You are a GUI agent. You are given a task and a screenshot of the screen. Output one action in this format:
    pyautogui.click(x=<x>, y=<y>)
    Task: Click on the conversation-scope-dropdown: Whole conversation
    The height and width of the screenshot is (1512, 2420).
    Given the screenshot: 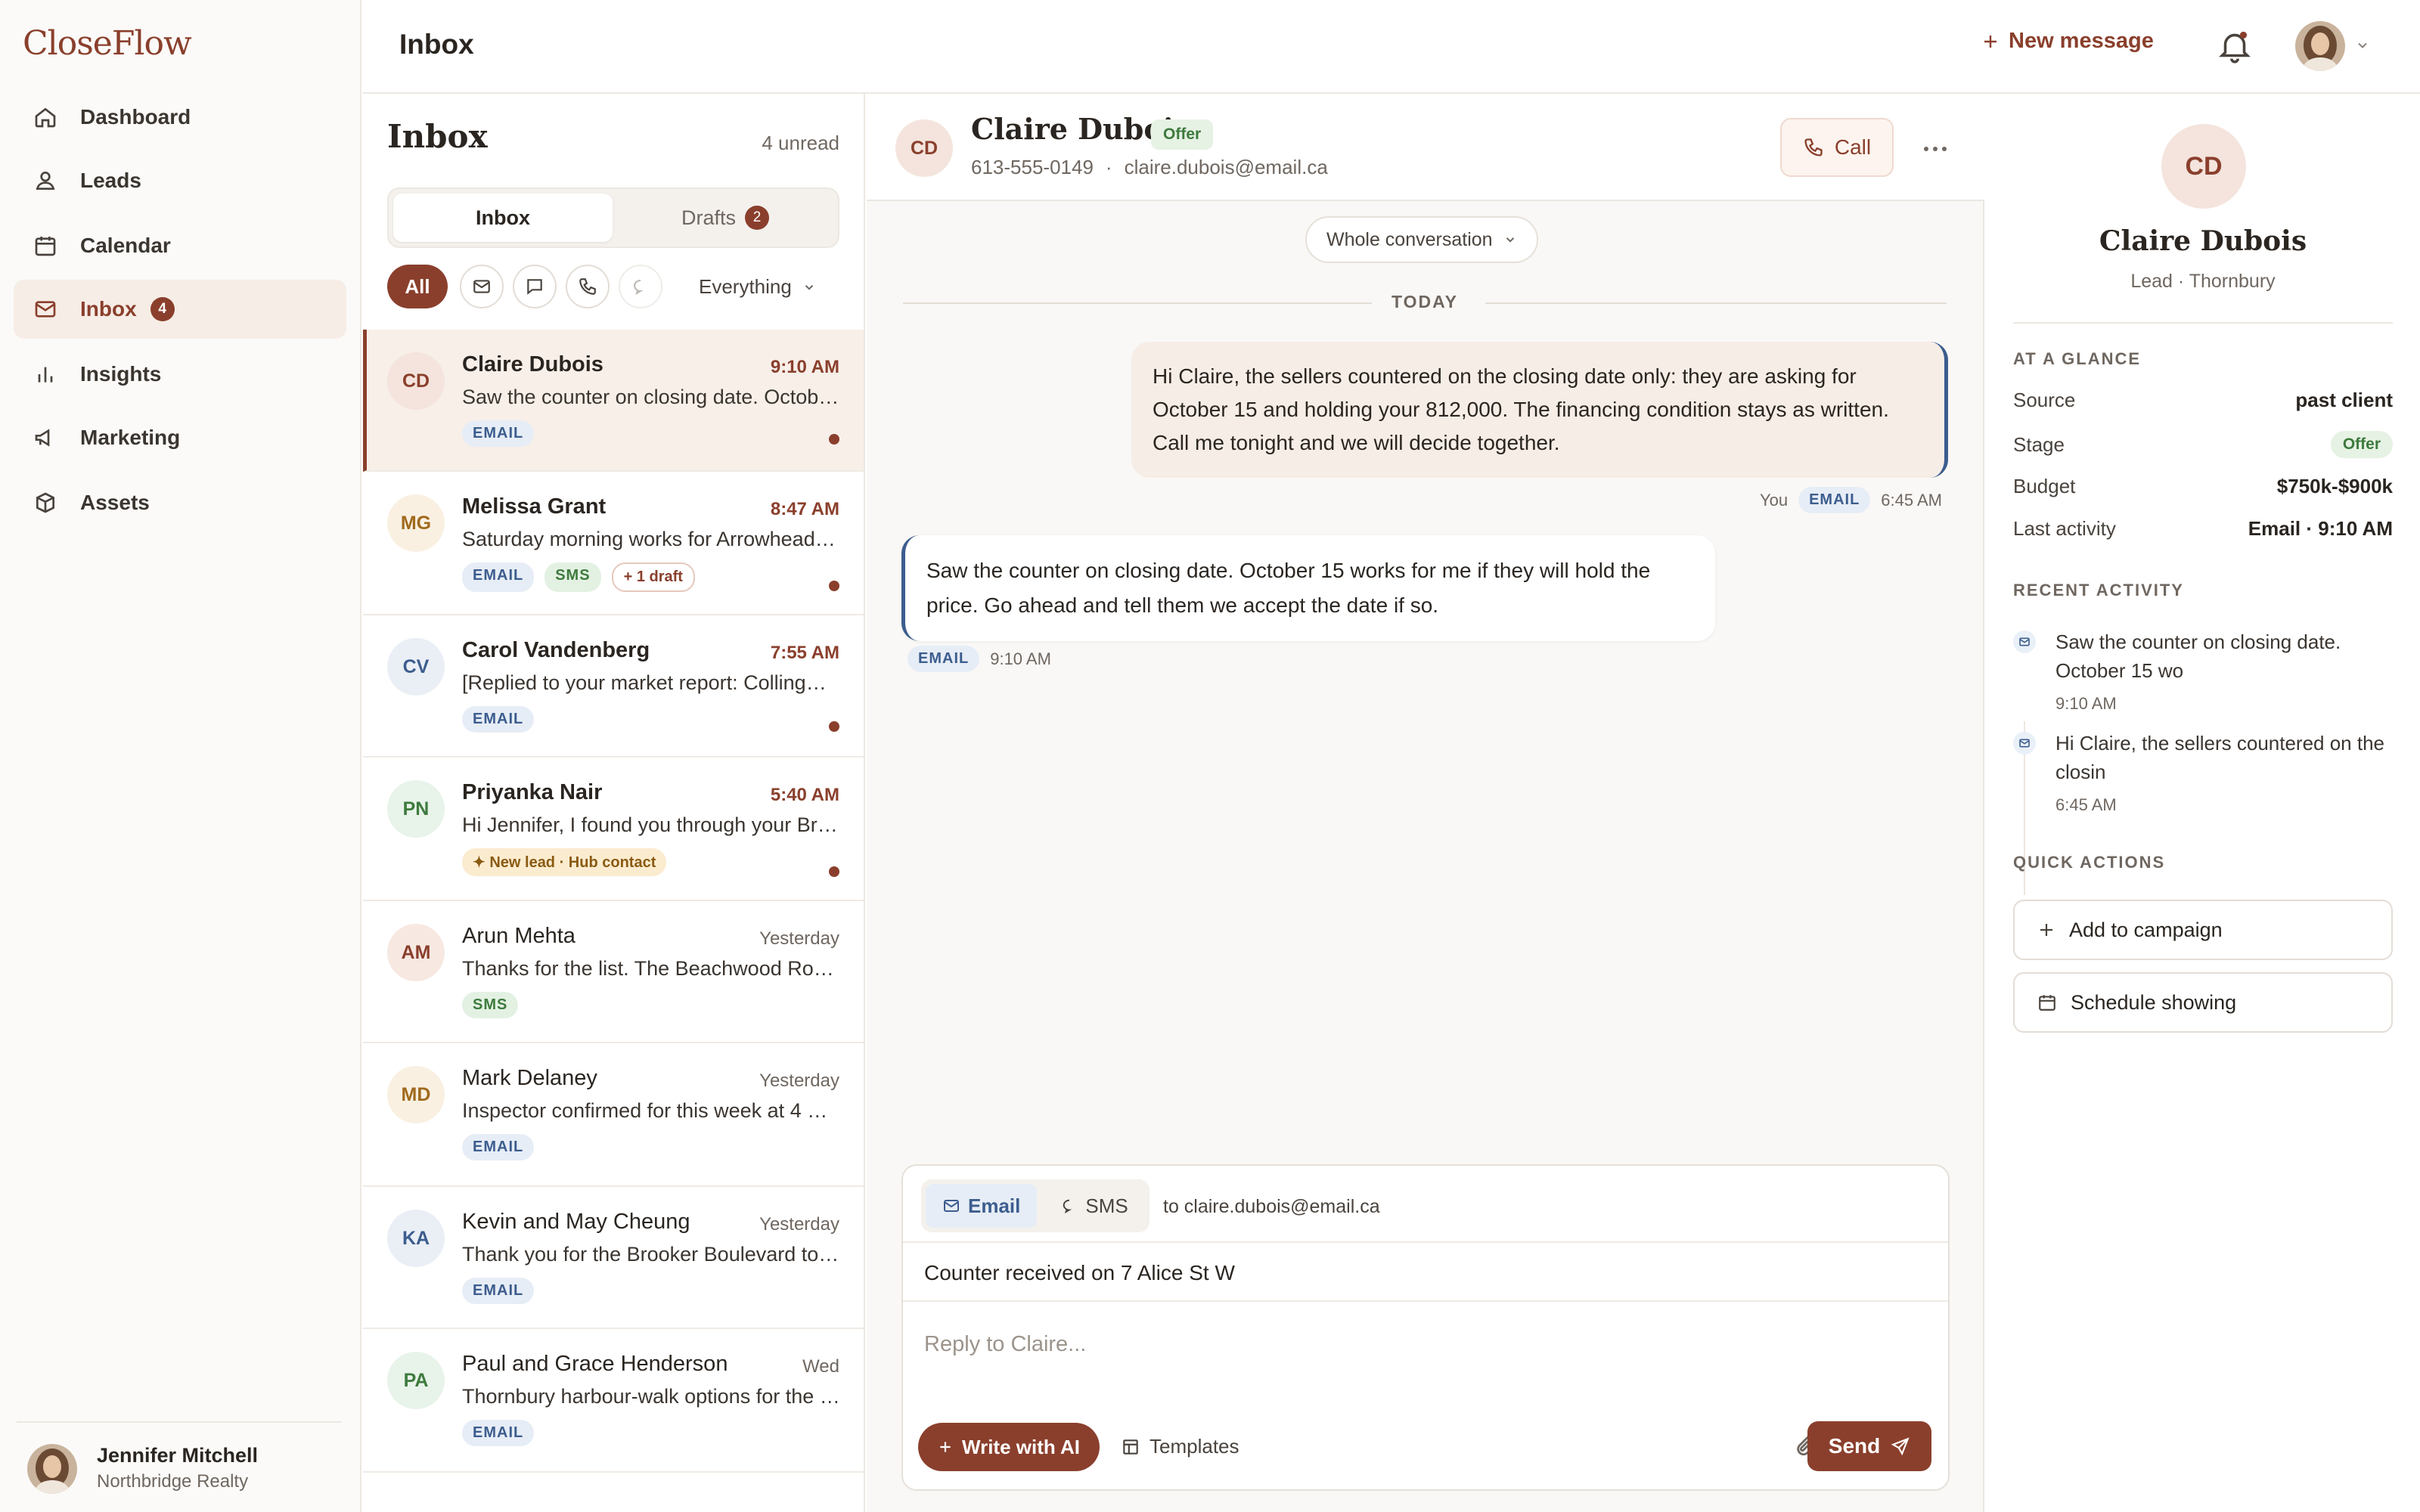 What is the action you would take?
    pyautogui.click(x=1421, y=240)
    